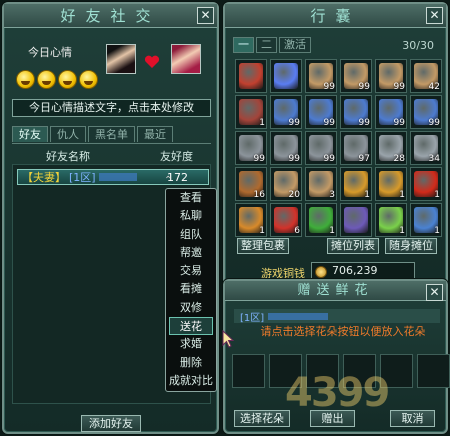  What do you see at coordinates (191, 308) in the screenshot?
I see `menu-item-dual-cultivate: 双修` at bounding box center [191, 308].